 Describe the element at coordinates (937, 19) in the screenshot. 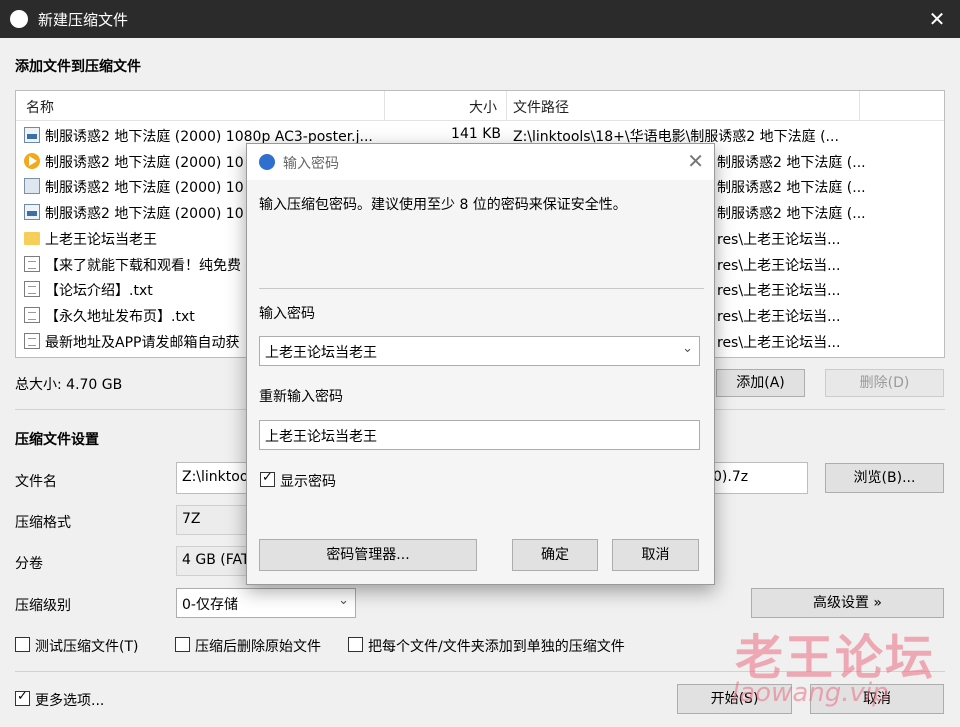

I see `close-icon: ✕` at that location.